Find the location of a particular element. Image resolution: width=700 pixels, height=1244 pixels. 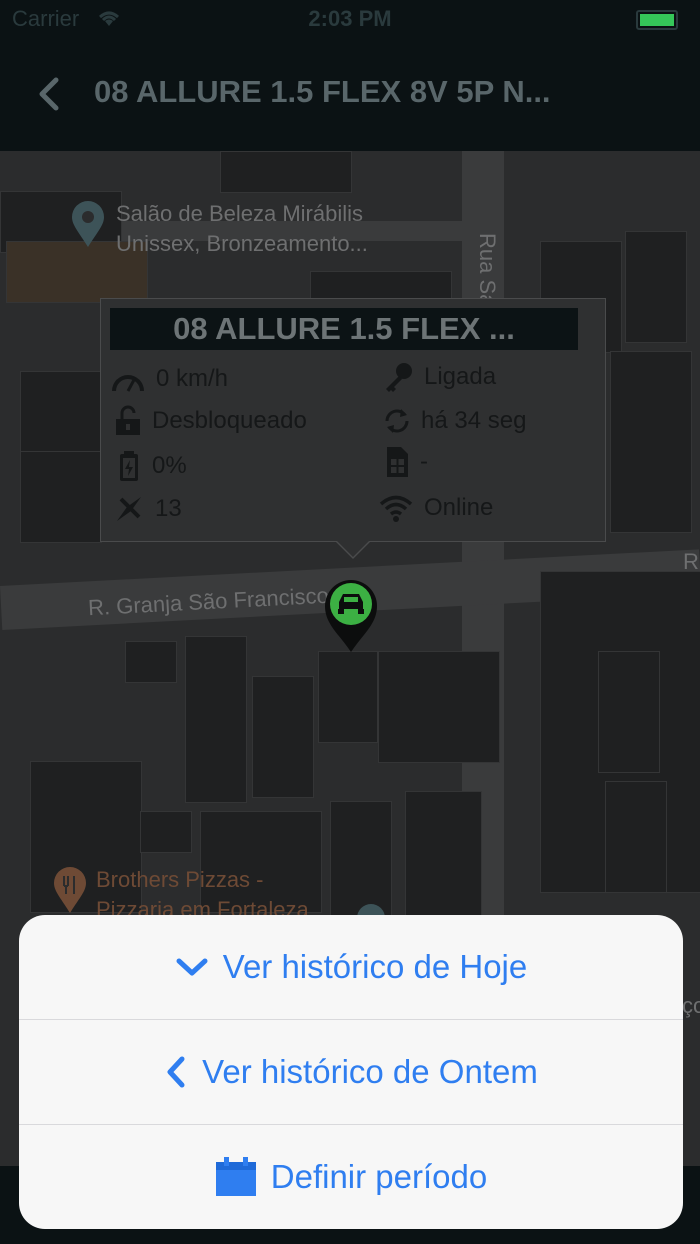

speedometer-icon is located at coordinates (128, 383).